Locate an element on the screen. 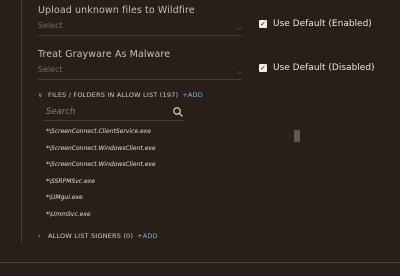  list-item: *\ScreenConnect.ClientService.exe is located at coordinates (146, 132).